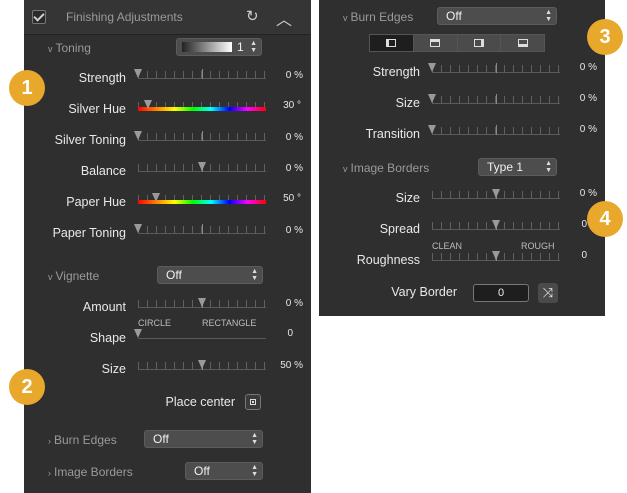 This screenshot has width=627, height=493. Describe the element at coordinates (202, 200) in the screenshot. I see `paper-hue-slider` at that location.